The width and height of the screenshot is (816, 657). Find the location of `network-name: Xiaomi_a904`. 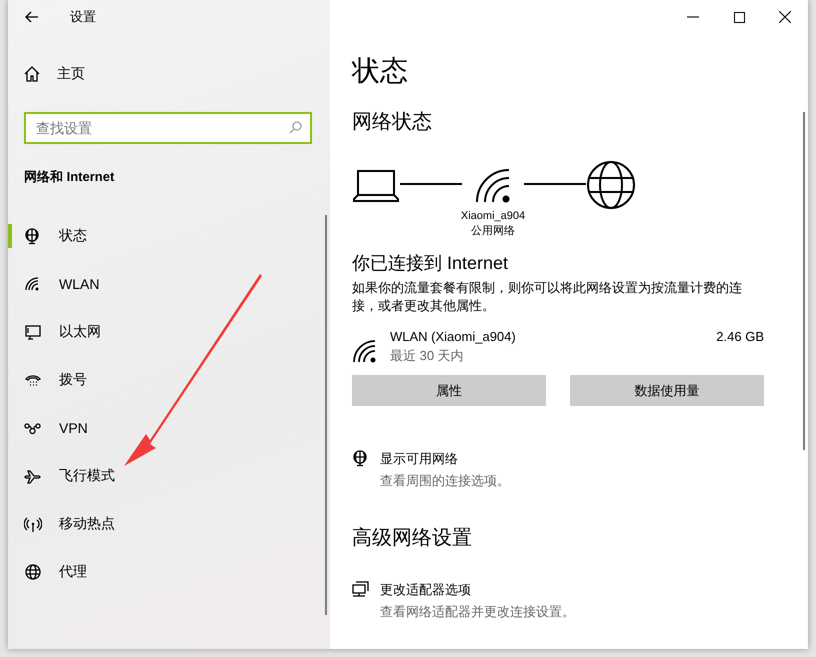

network-name: Xiaomi_a904 is located at coordinates (493, 216).